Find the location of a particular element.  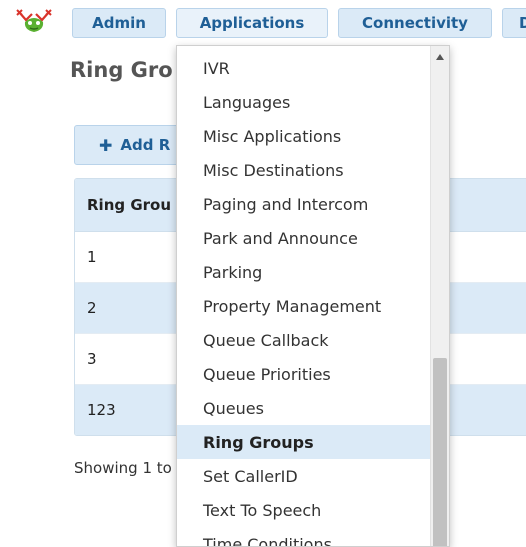

menu-item-park-and-announce: Park and Announce is located at coordinates (304, 238).